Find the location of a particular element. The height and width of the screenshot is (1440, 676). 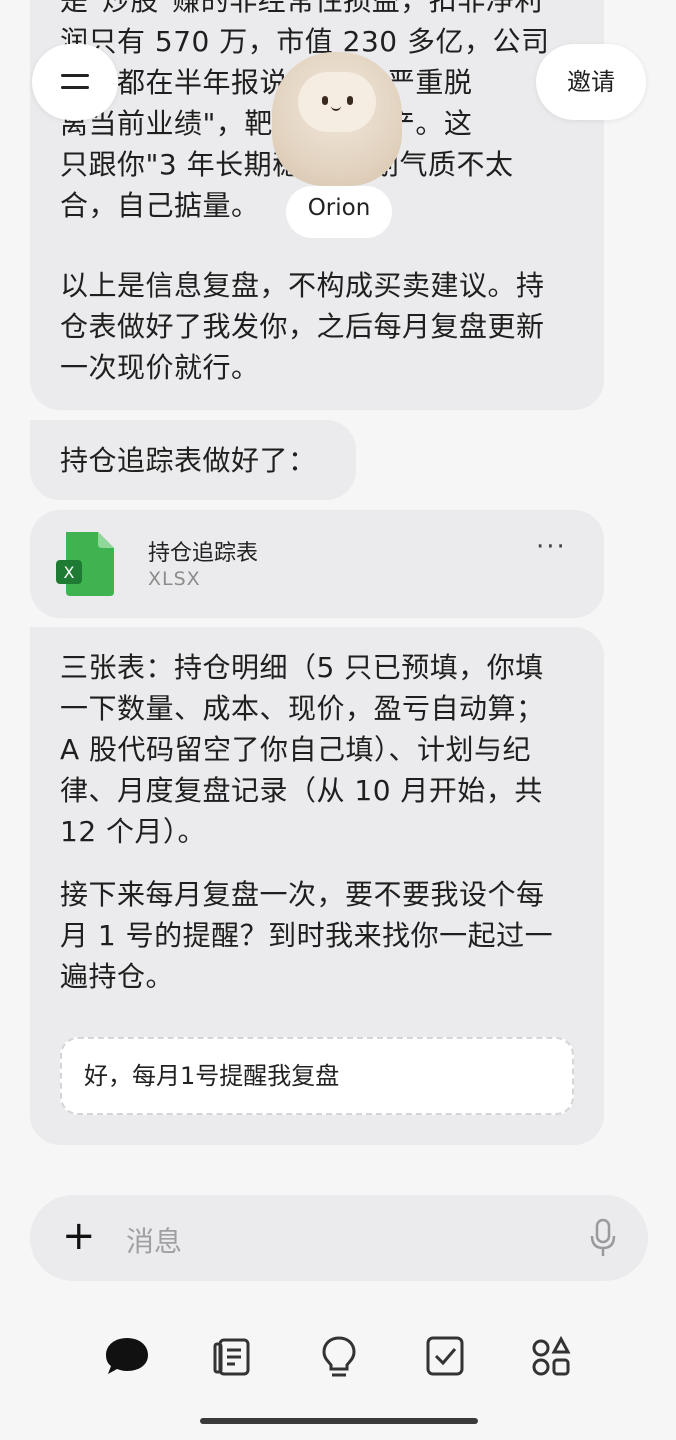

assistant-name: Orion is located at coordinates (339, 212).